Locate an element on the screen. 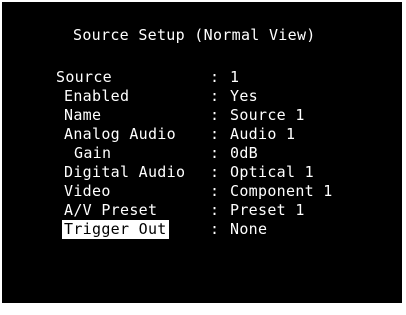  setting-label: Gain is located at coordinates (93, 153).